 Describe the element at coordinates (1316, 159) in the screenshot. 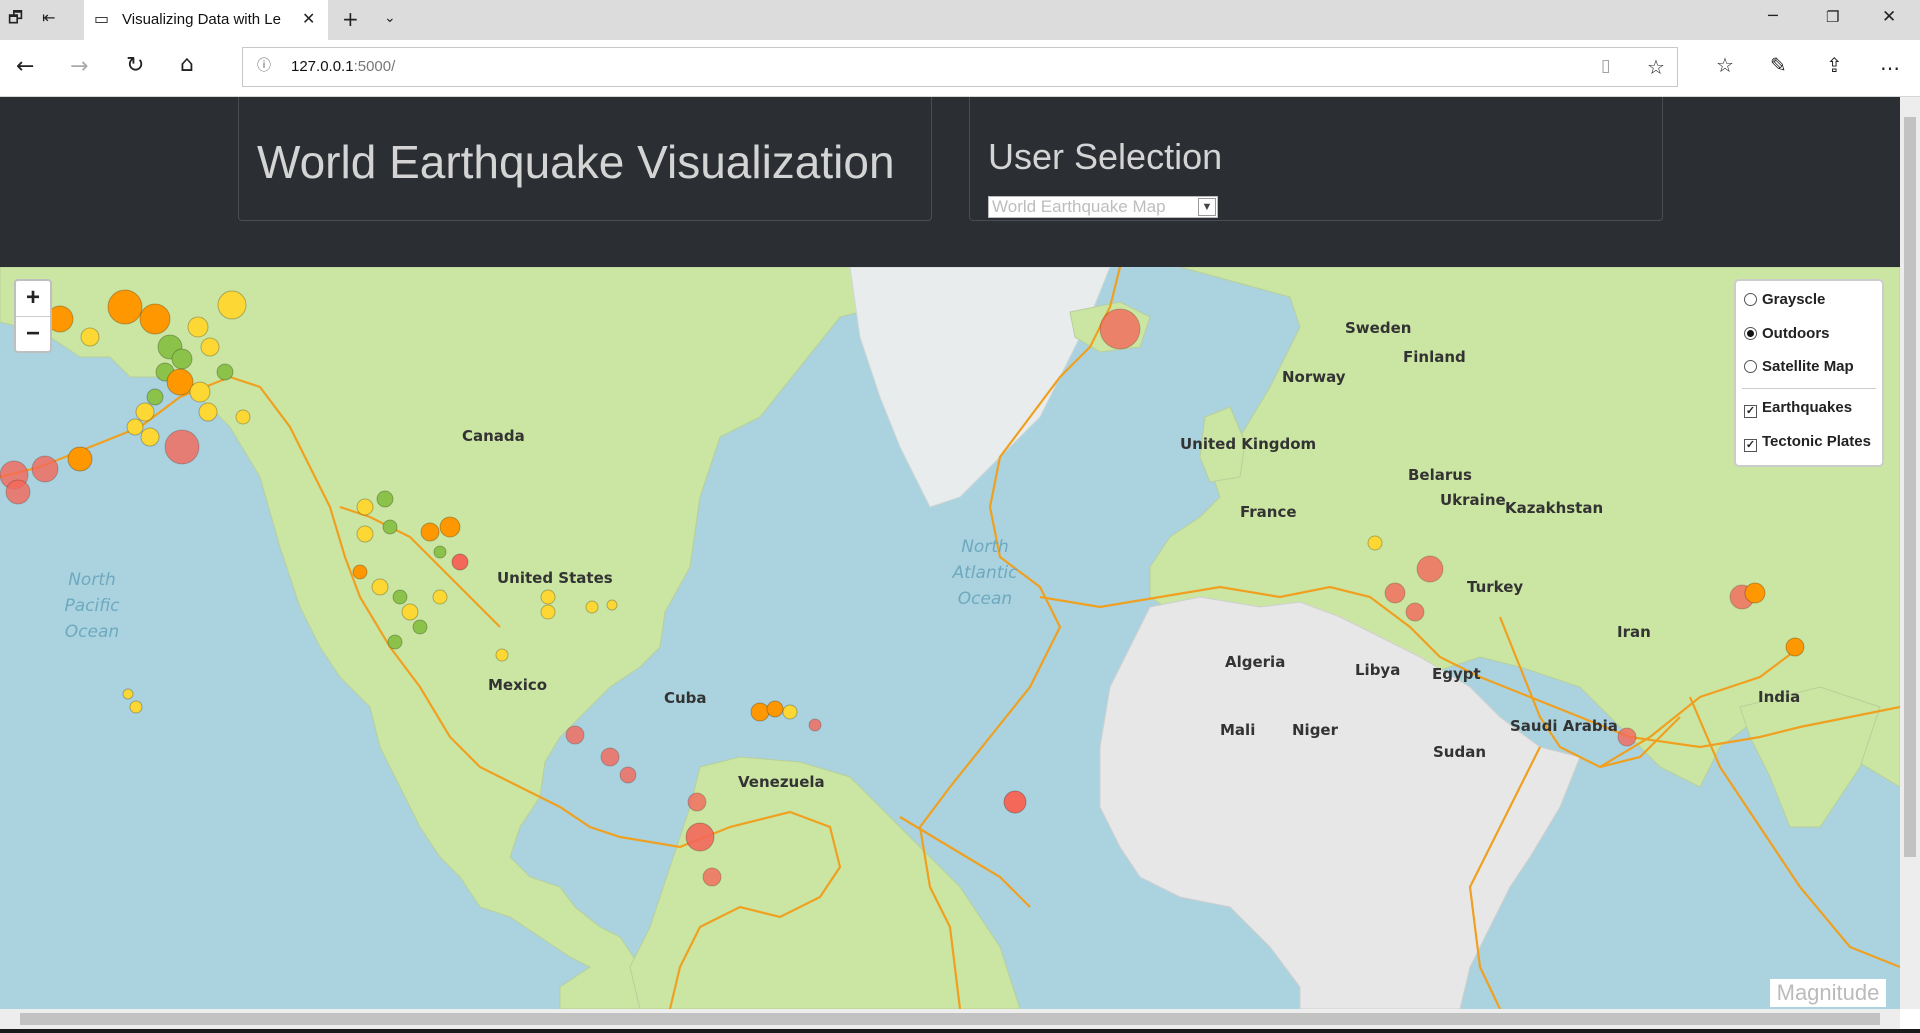

I see `selection-card: User Selection World Earthquake Map ▼` at that location.